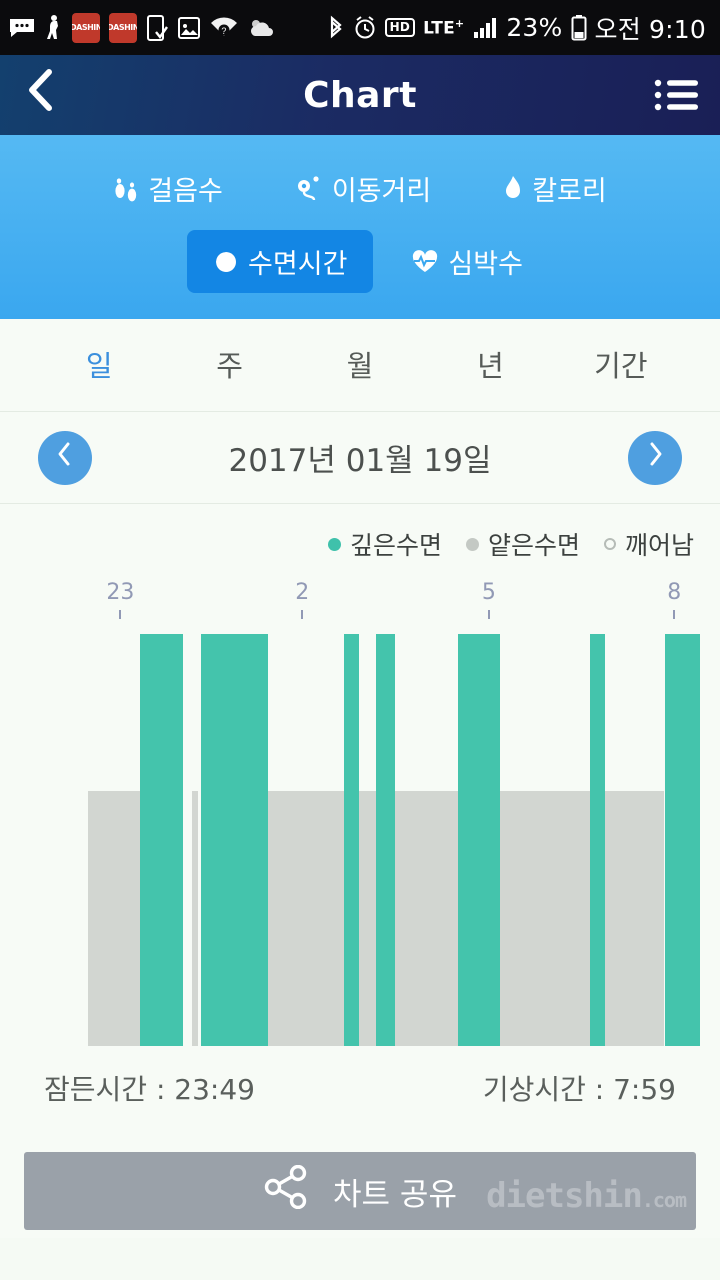  Describe the element at coordinates (309, 189) in the screenshot. I see `route-pin-icon` at that location.